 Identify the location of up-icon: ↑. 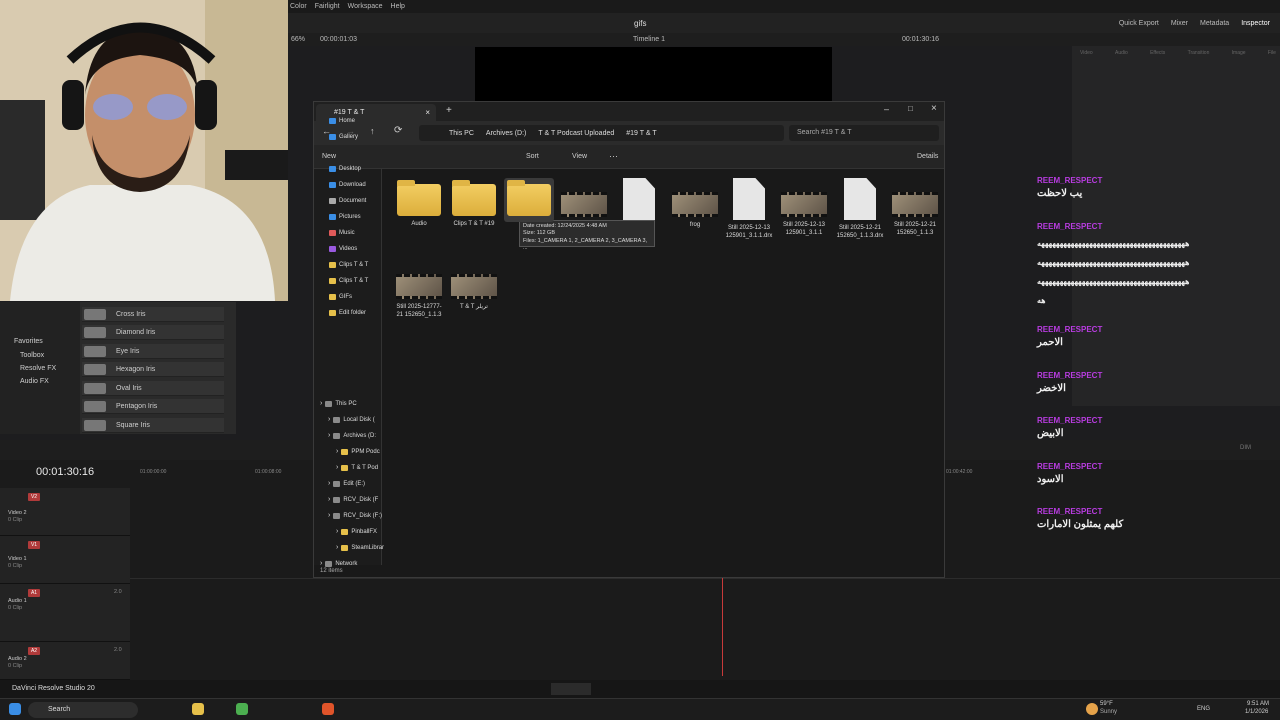
(372, 131).